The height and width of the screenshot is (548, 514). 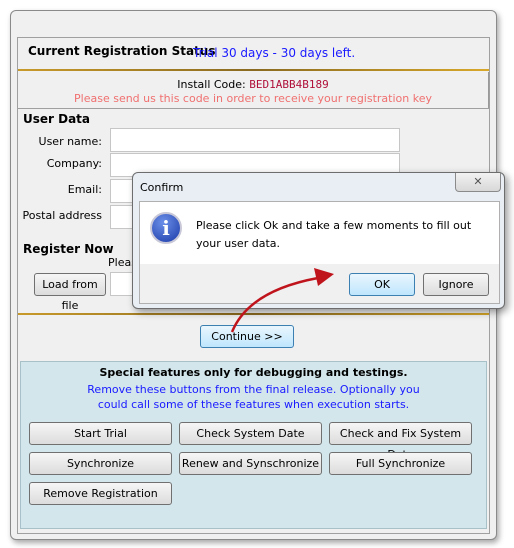 I want to click on arrow-annotation, so click(x=282, y=300).